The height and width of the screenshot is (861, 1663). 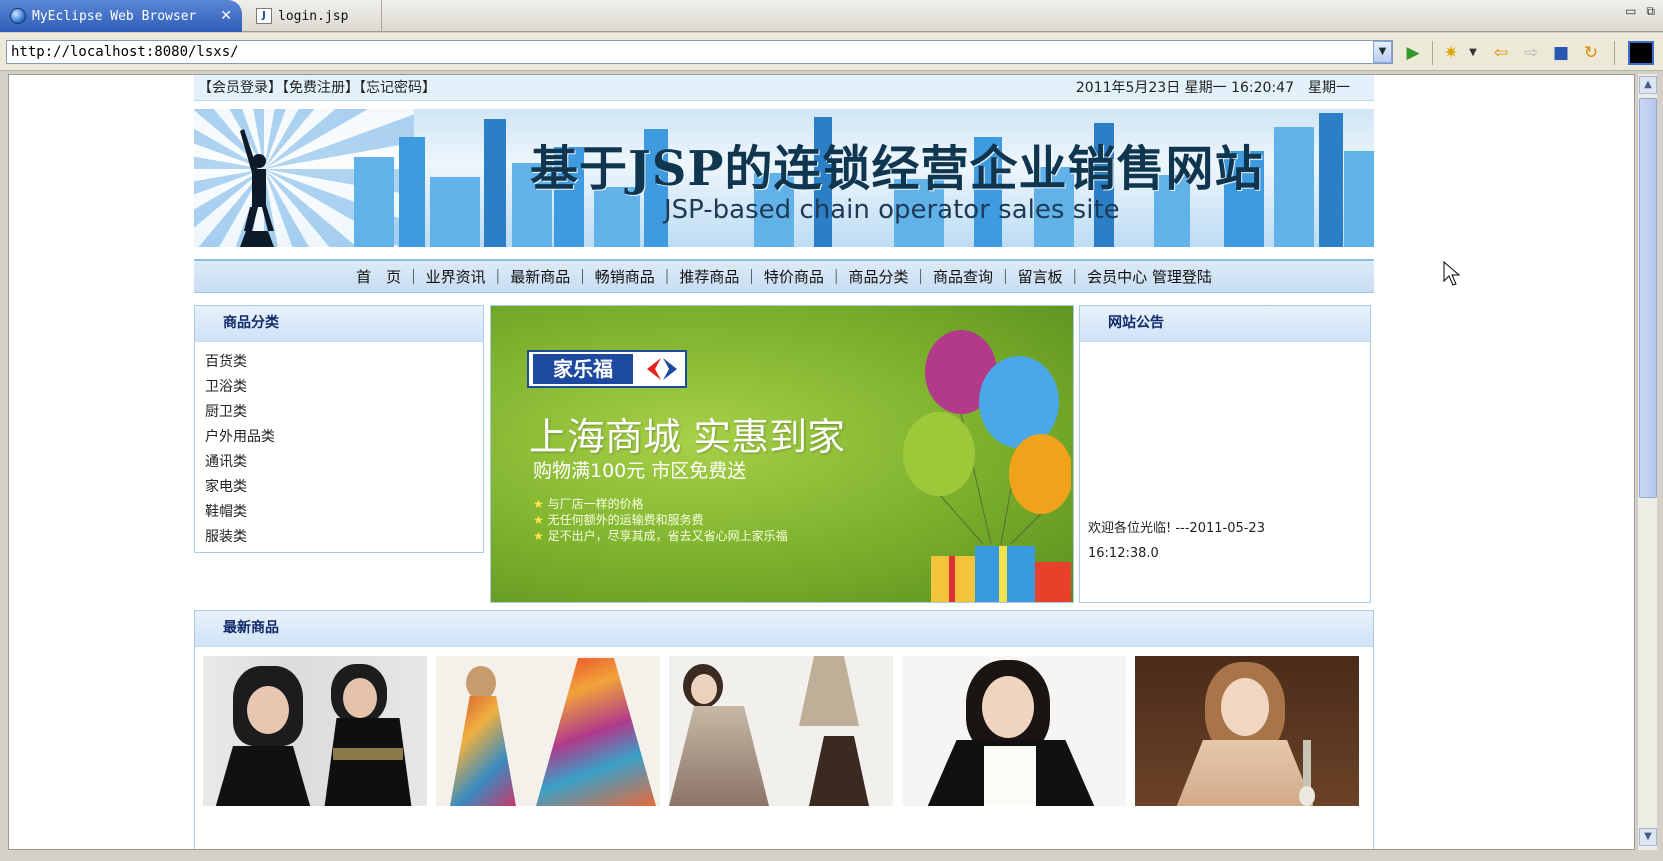 What do you see at coordinates (1182, 277) in the screenshot?
I see `nav-admin-login: 管理登陆` at bounding box center [1182, 277].